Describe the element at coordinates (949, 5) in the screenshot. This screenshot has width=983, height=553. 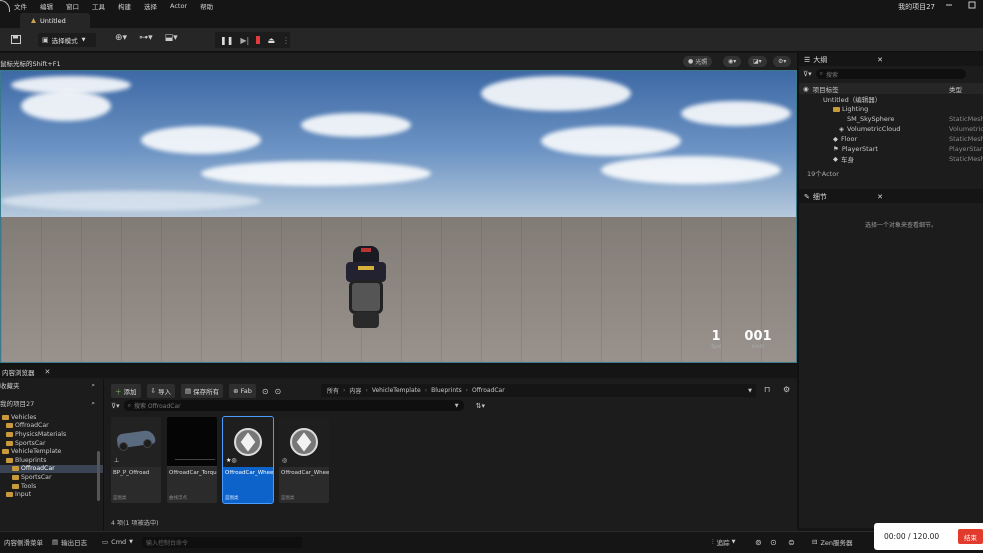
I see `minimize-icon` at that location.